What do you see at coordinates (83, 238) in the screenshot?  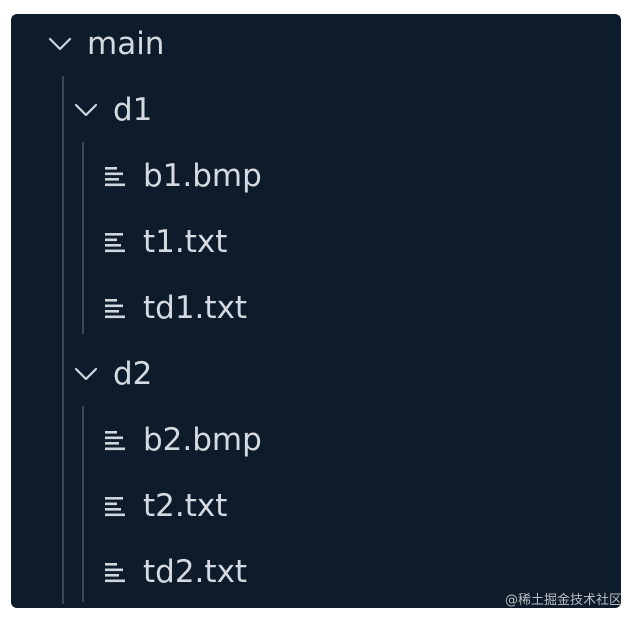 I see `indent-guide-d1` at bounding box center [83, 238].